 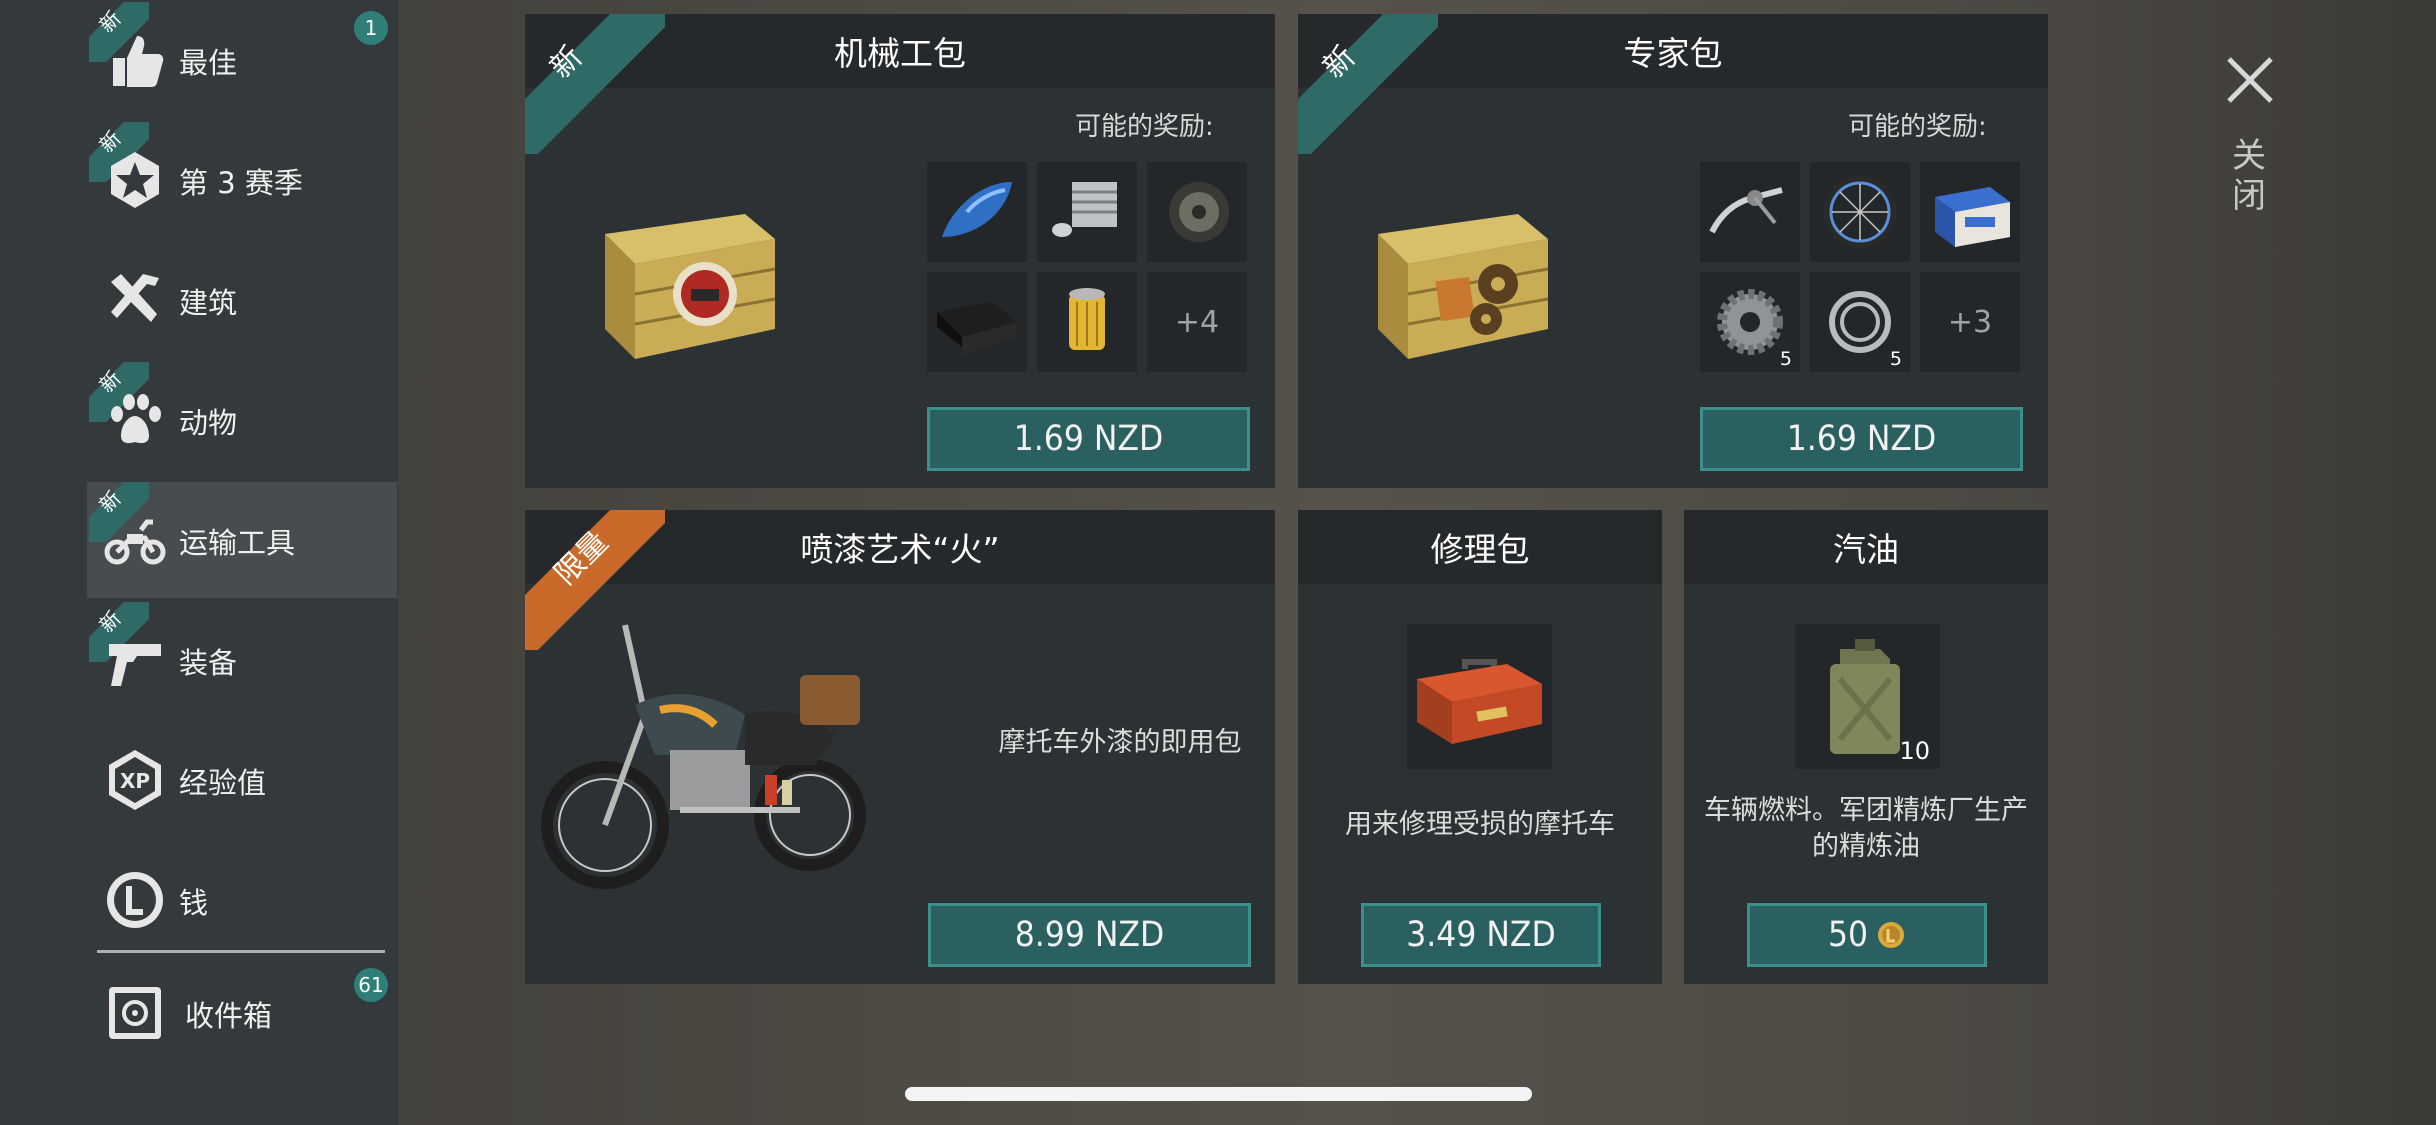 What do you see at coordinates (1084, 209) in the screenshot?
I see `engine-cylinder-icon` at bounding box center [1084, 209].